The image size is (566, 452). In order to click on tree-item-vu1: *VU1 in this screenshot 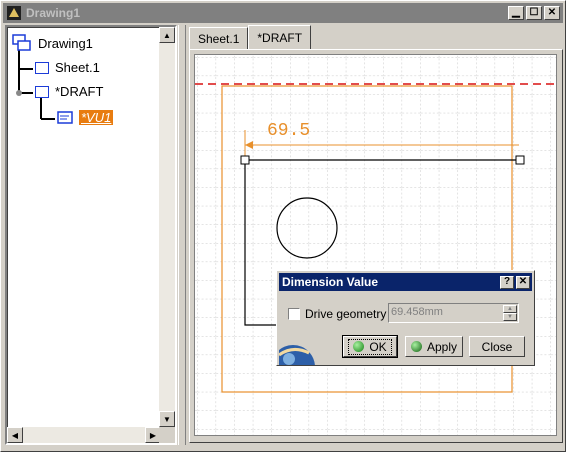, I will do `click(85, 117)`.